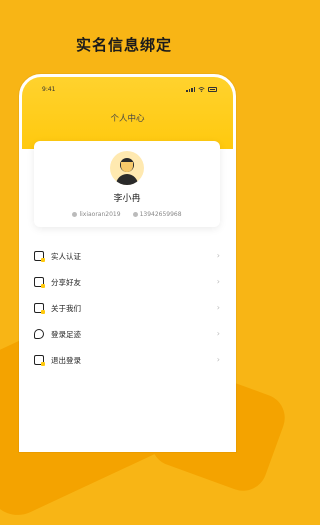 Image resolution: width=320 pixels, height=525 pixels. I want to click on status-bar: 9:41, so click(129, 91).